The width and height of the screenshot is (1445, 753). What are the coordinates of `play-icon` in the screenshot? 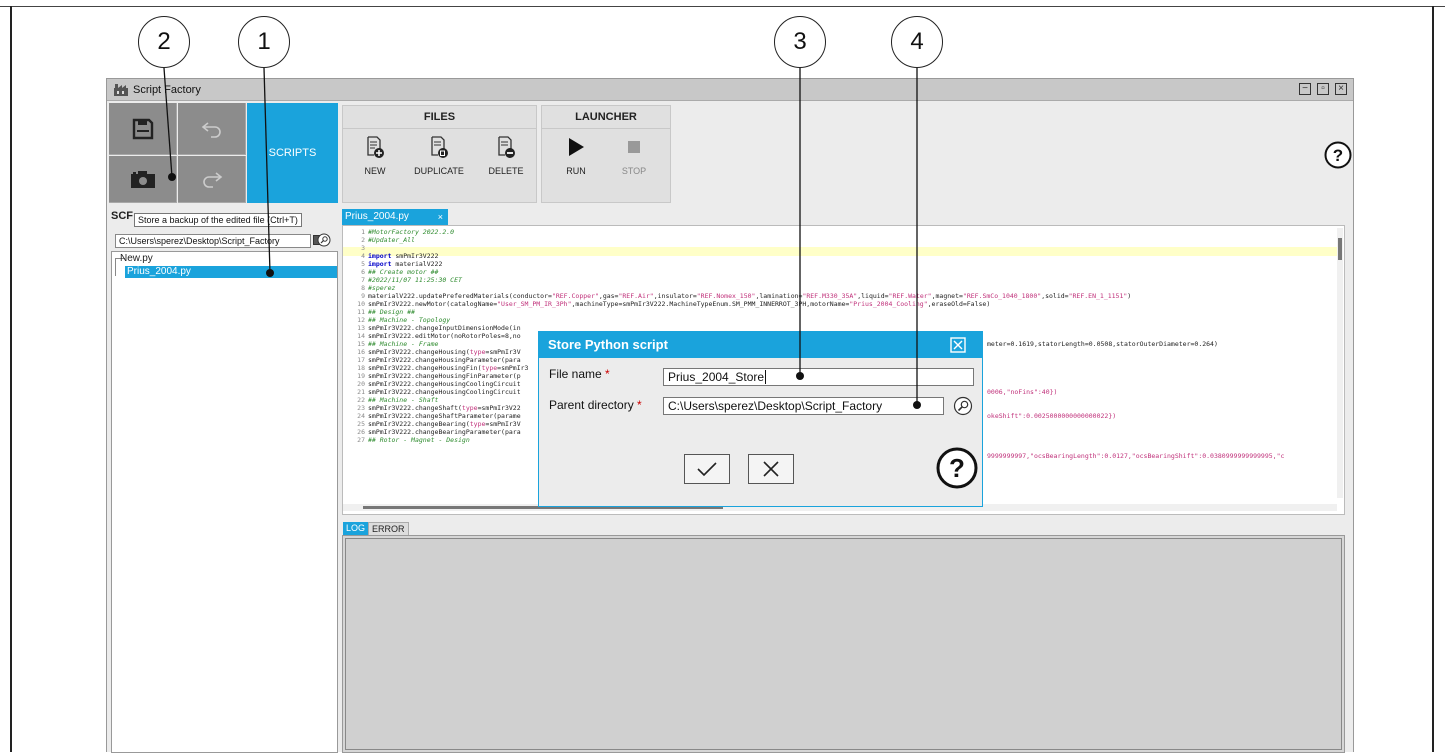 It's located at (576, 147).